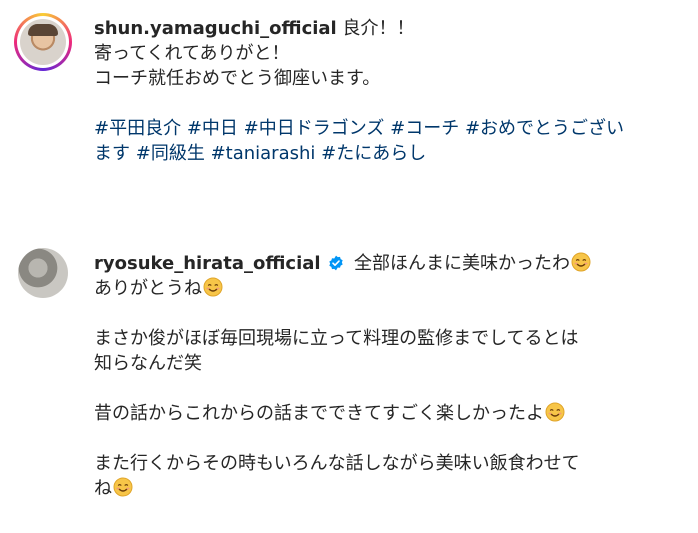 The image size is (698, 533). I want to click on comment-text: 全部ほんまに美味かったわ, so click(462, 263).